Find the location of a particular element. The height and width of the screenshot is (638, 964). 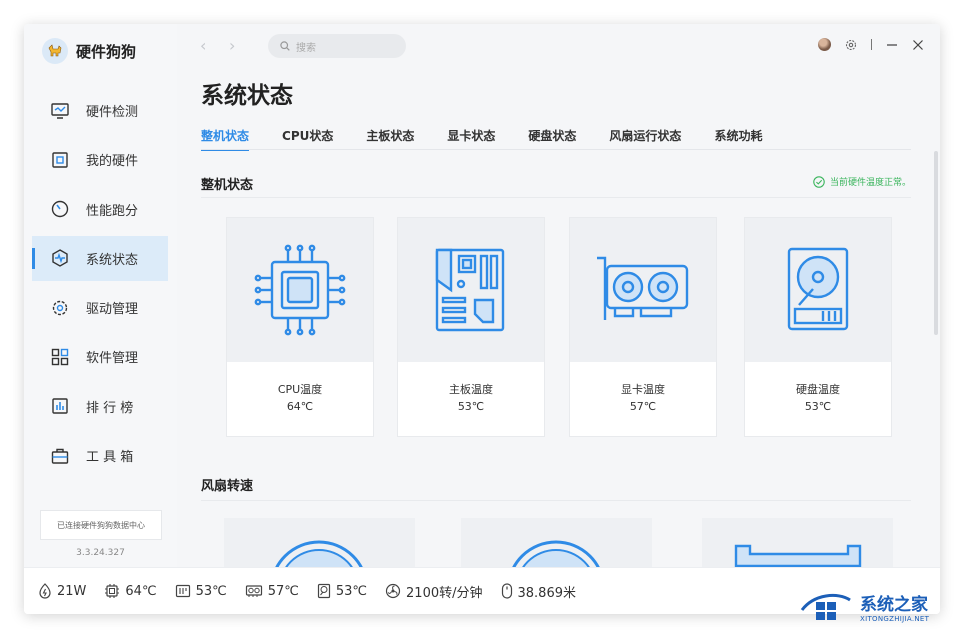

window-controls is located at coordinates (871, 44).